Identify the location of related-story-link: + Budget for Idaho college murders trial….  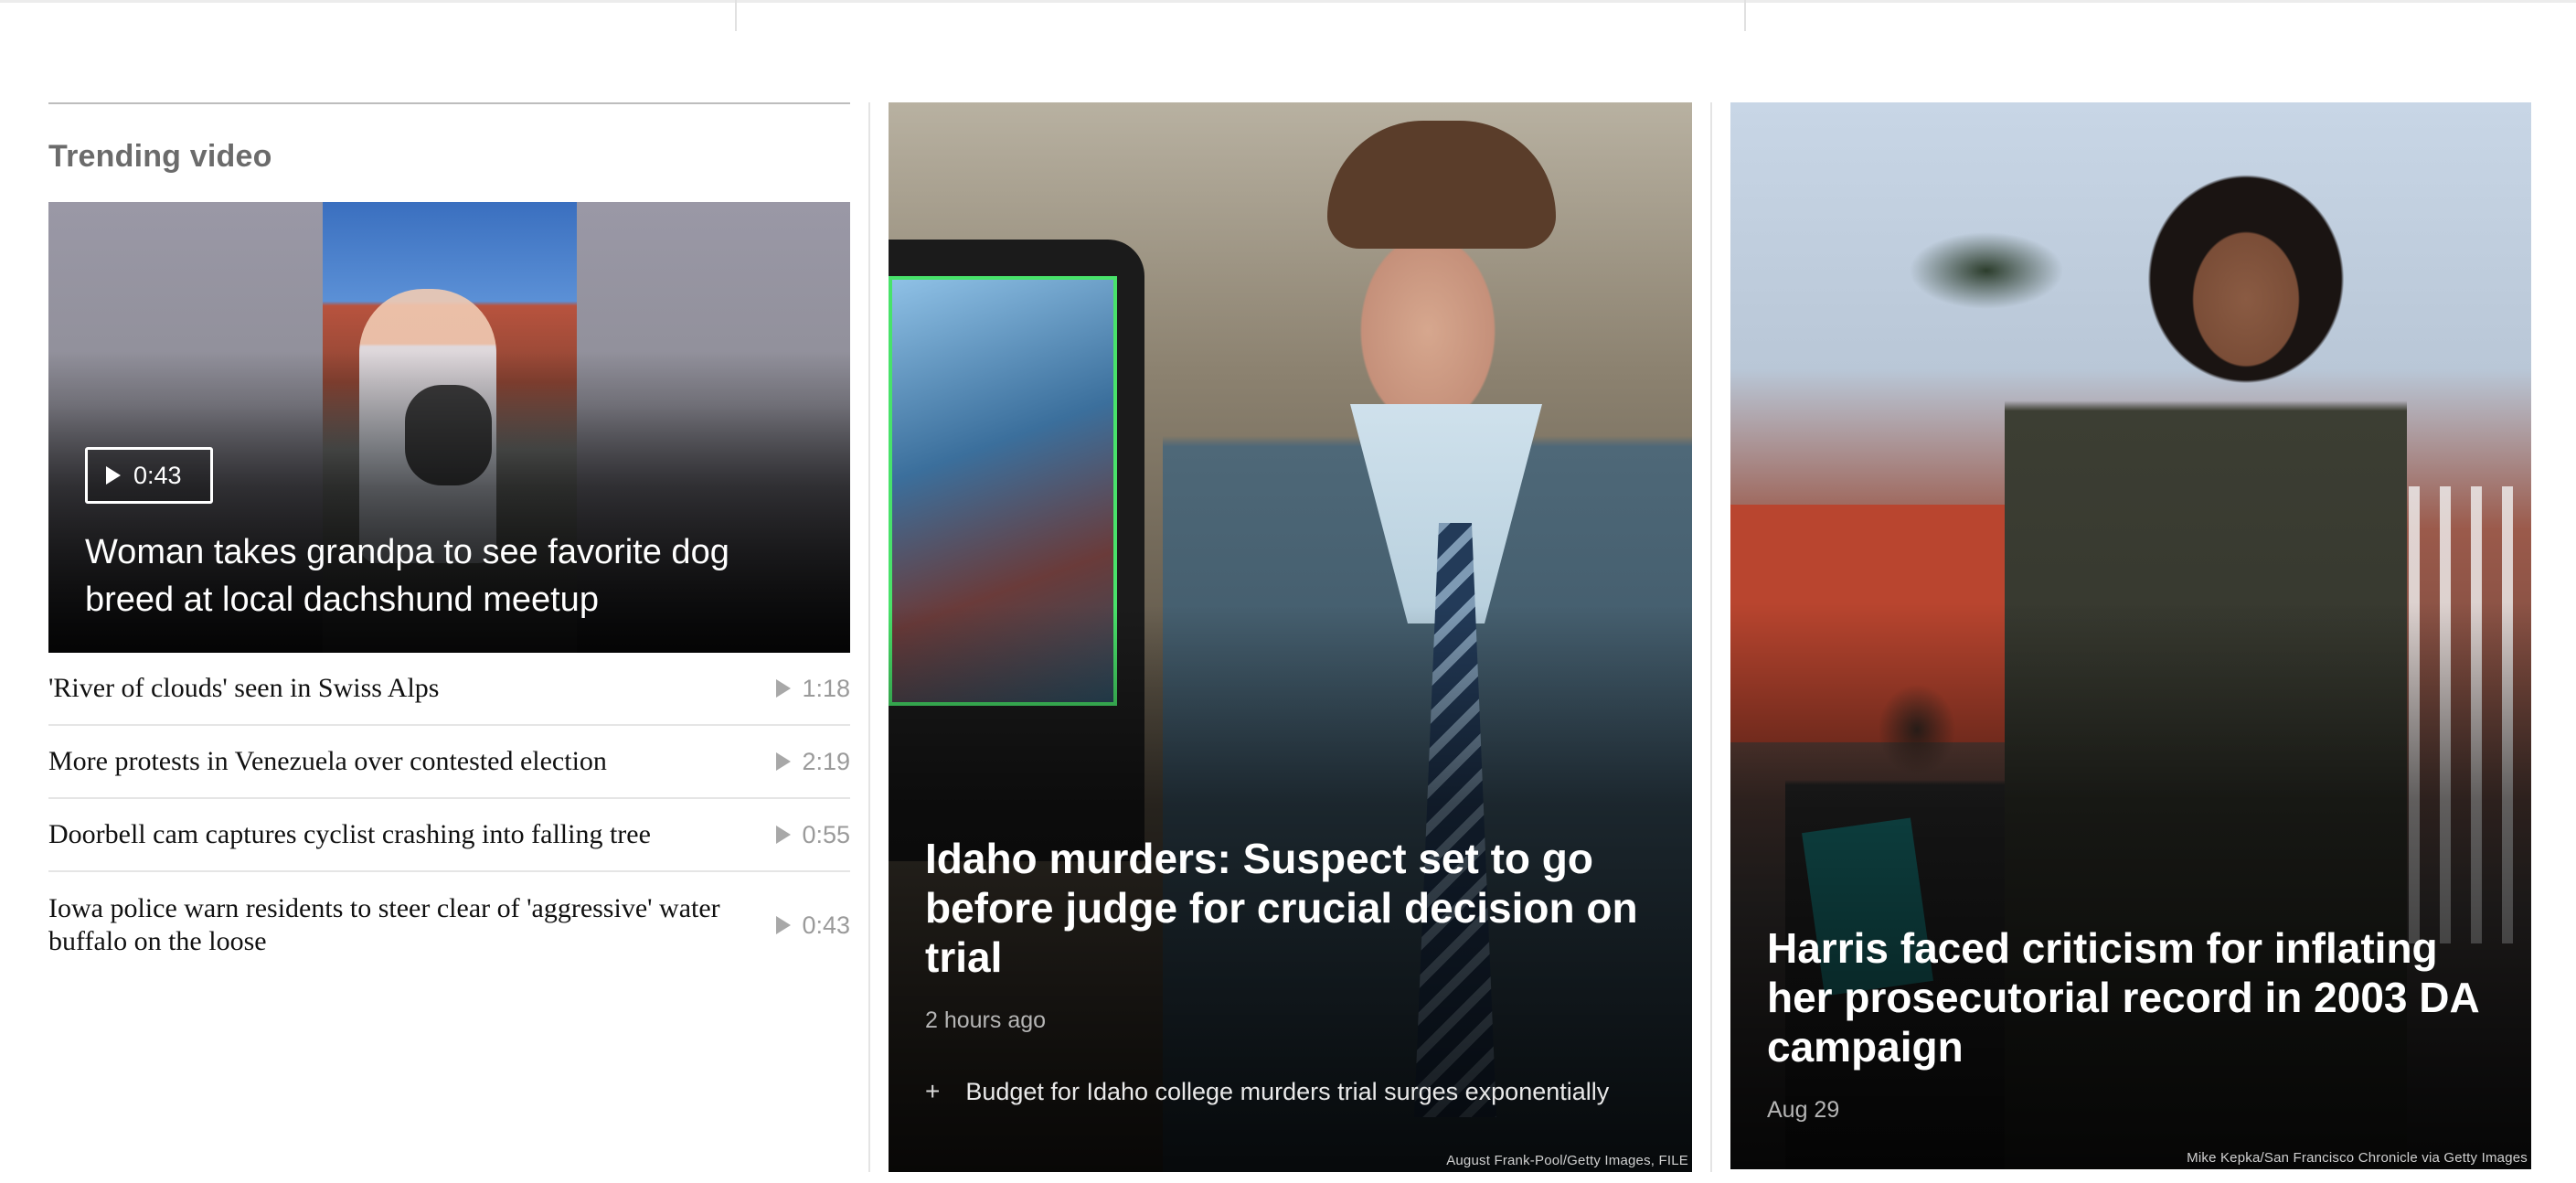
(1290, 1091).